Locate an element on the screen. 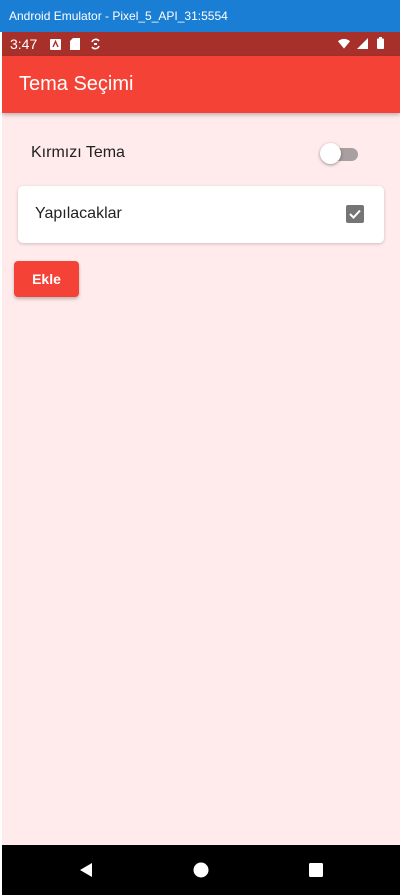 This screenshot has height=895, width=400. back-icon is located at coordinates (86, 870).